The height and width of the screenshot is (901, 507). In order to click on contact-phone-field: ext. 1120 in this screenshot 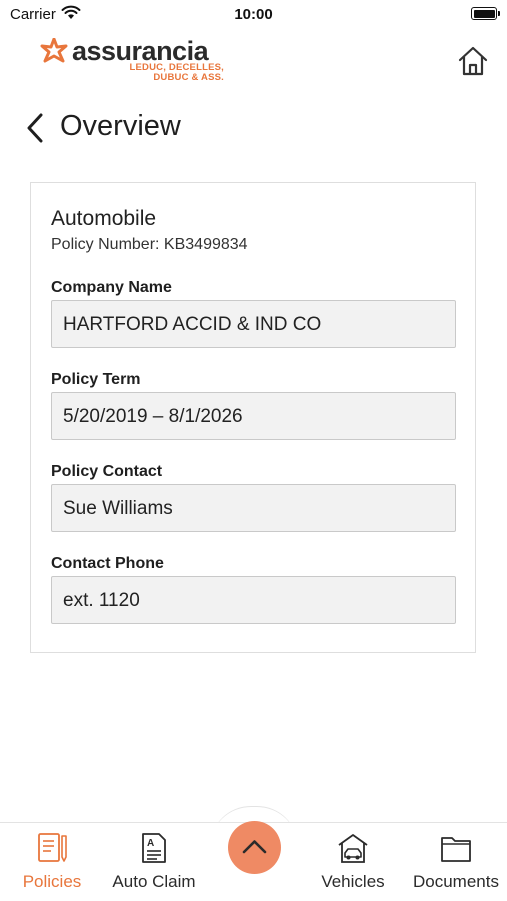, I will do `click(253, 600)`.